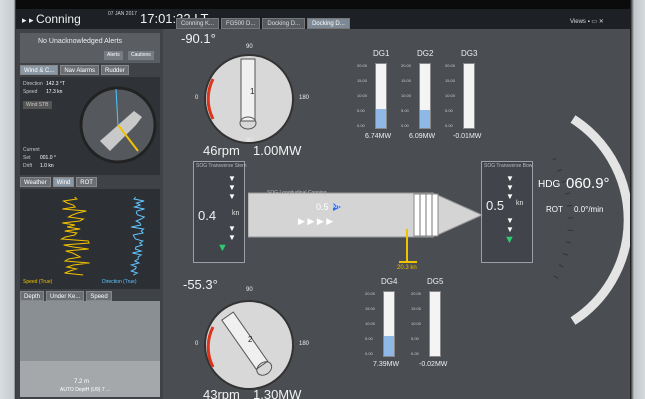 The width and height of the screenshot is (645, 399). I want to click on current-drift-value: 1.0 kn, so click(47, 166).